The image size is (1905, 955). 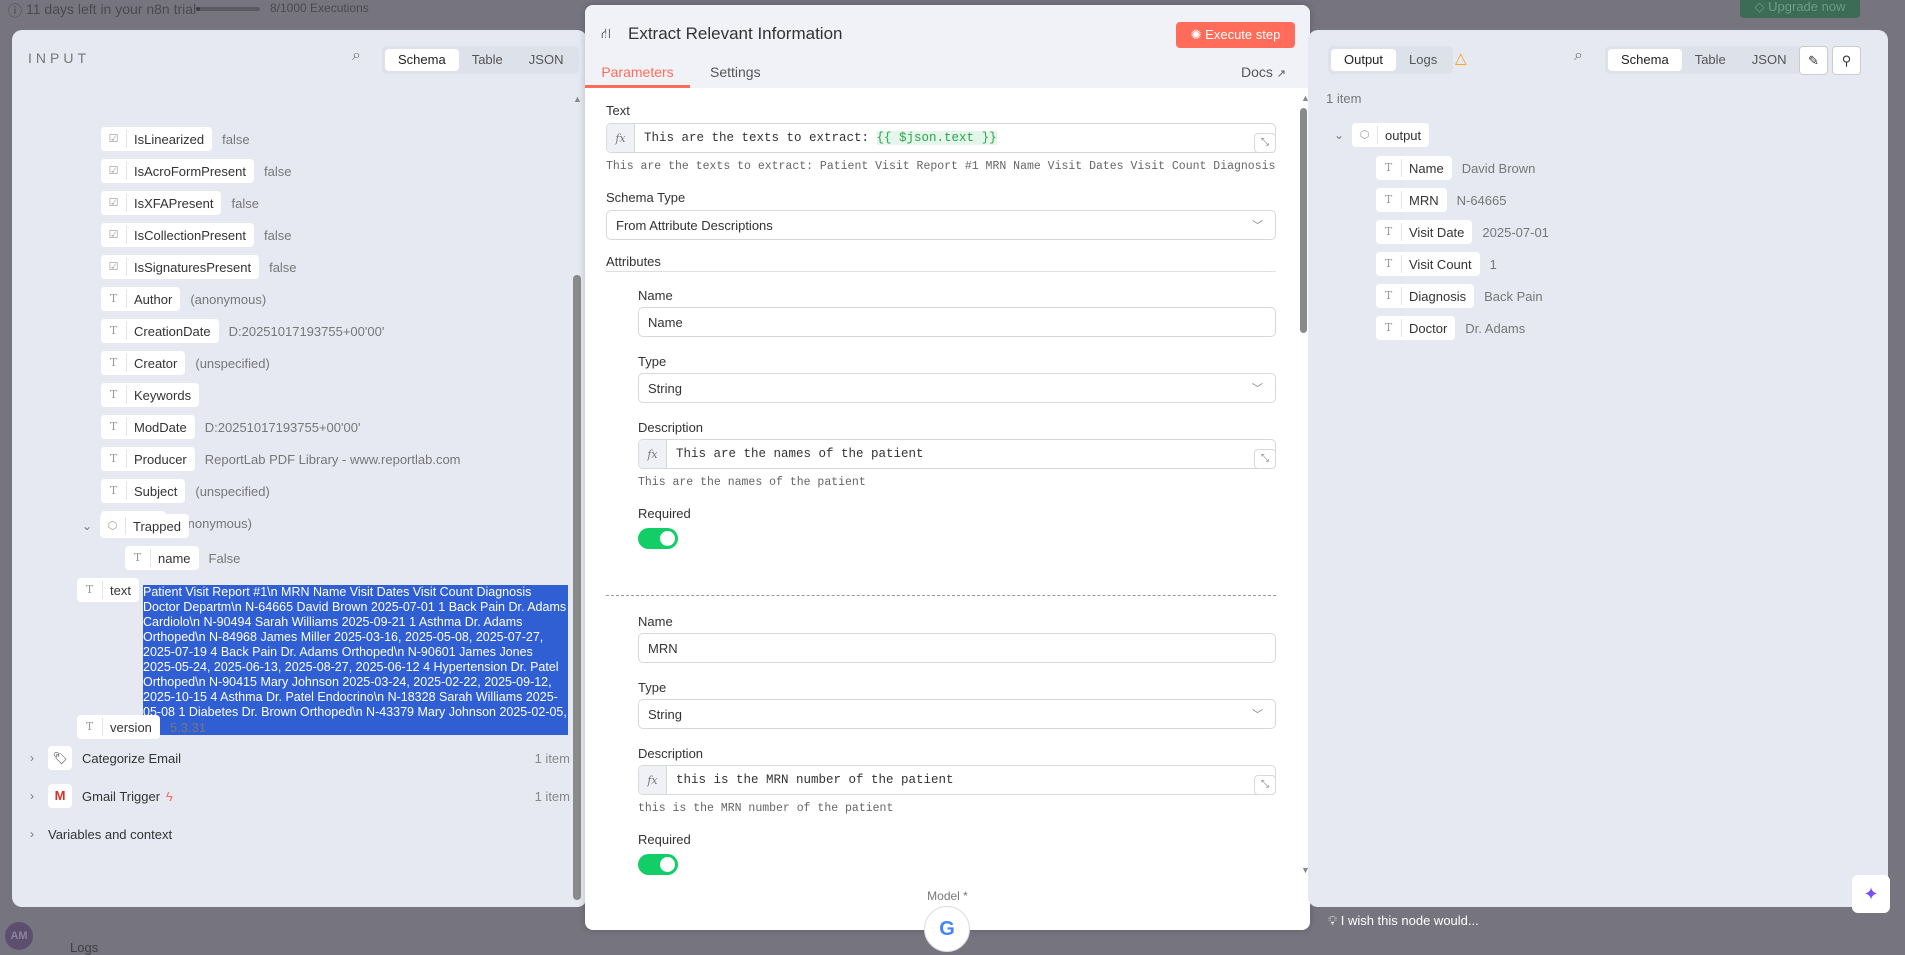 I want to click on attr-desc-input: fx This are the names of the patient ⤡, so click(x=957, y=454).